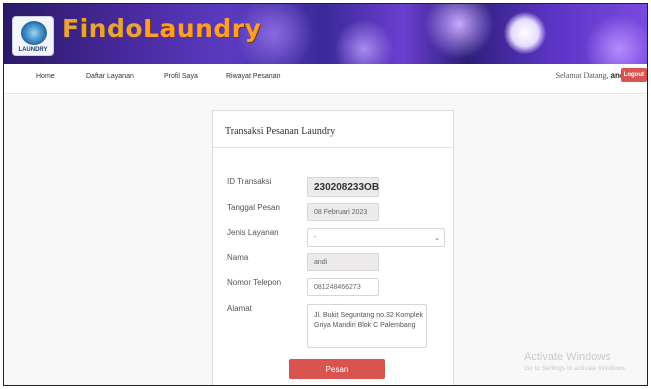 This screenshot has width=651, height=389. What do you see at coordinates (315, 237) in the screenshot?
I see `jenis-layanan-value: -` at bounding box center [315, 237].